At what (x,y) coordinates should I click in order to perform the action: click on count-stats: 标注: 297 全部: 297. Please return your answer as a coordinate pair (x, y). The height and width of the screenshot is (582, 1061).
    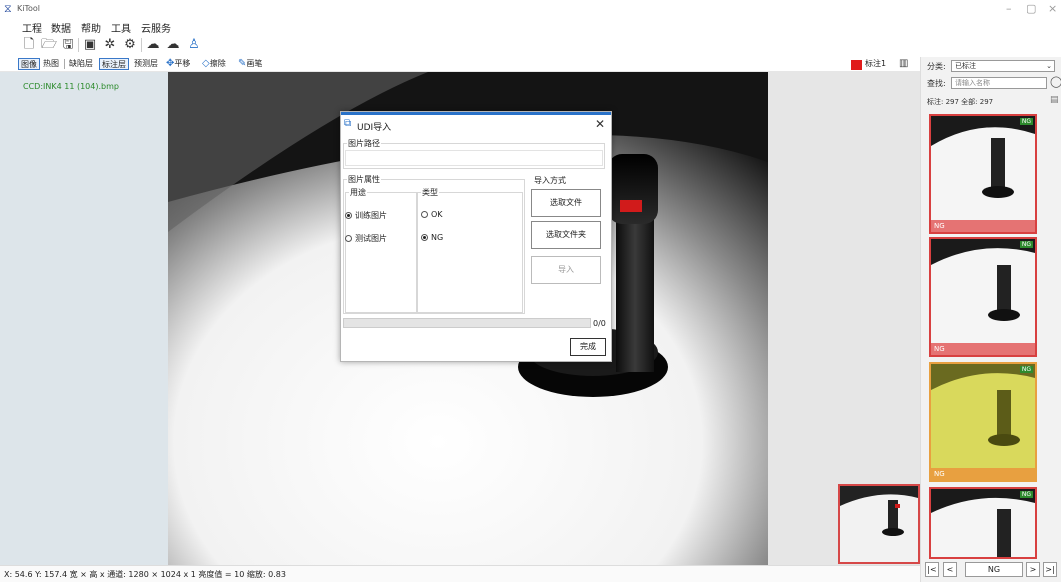
    Looking at the image, I should click on (960, 102).